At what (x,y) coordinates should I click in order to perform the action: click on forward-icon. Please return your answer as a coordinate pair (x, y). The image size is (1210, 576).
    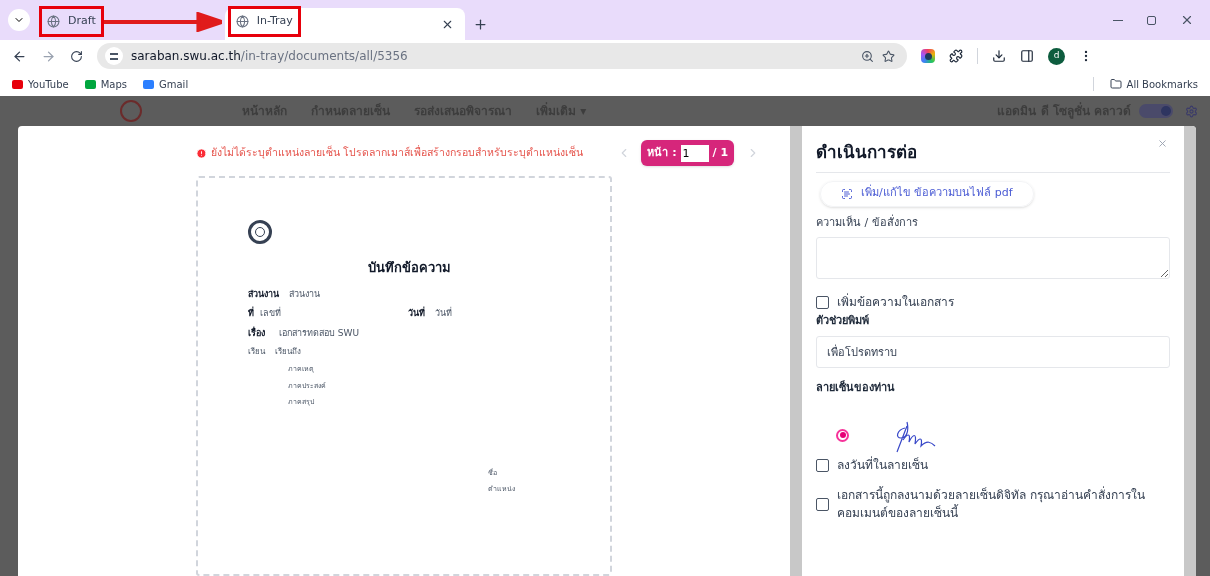
    Looking at the image, I should click on (48, 56).